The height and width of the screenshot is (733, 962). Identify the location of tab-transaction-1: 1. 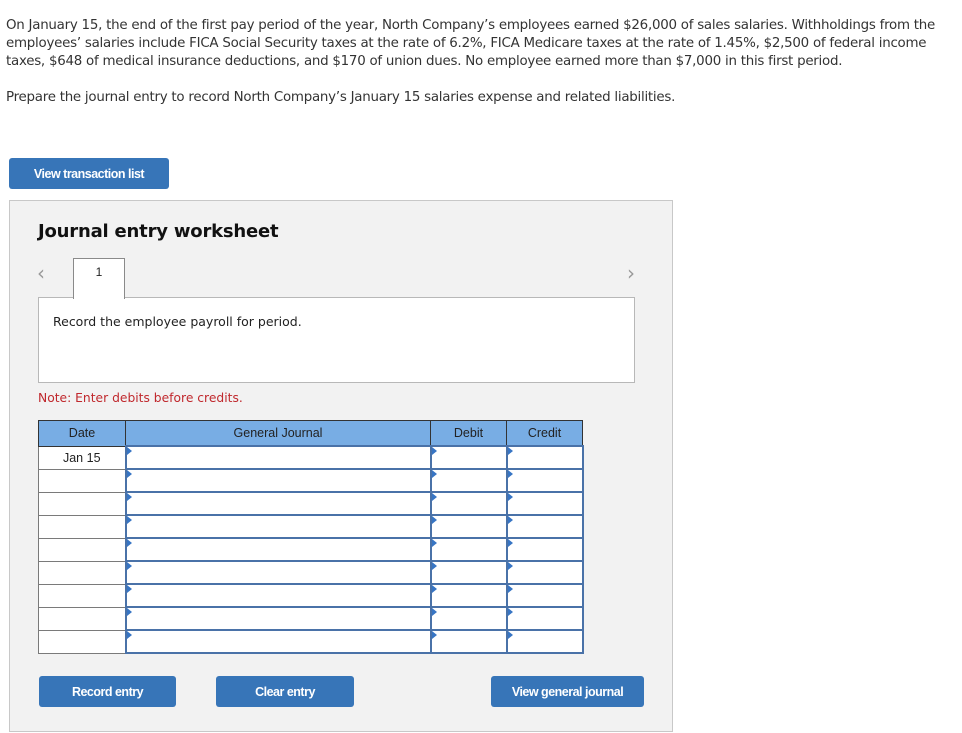
(99, 278).